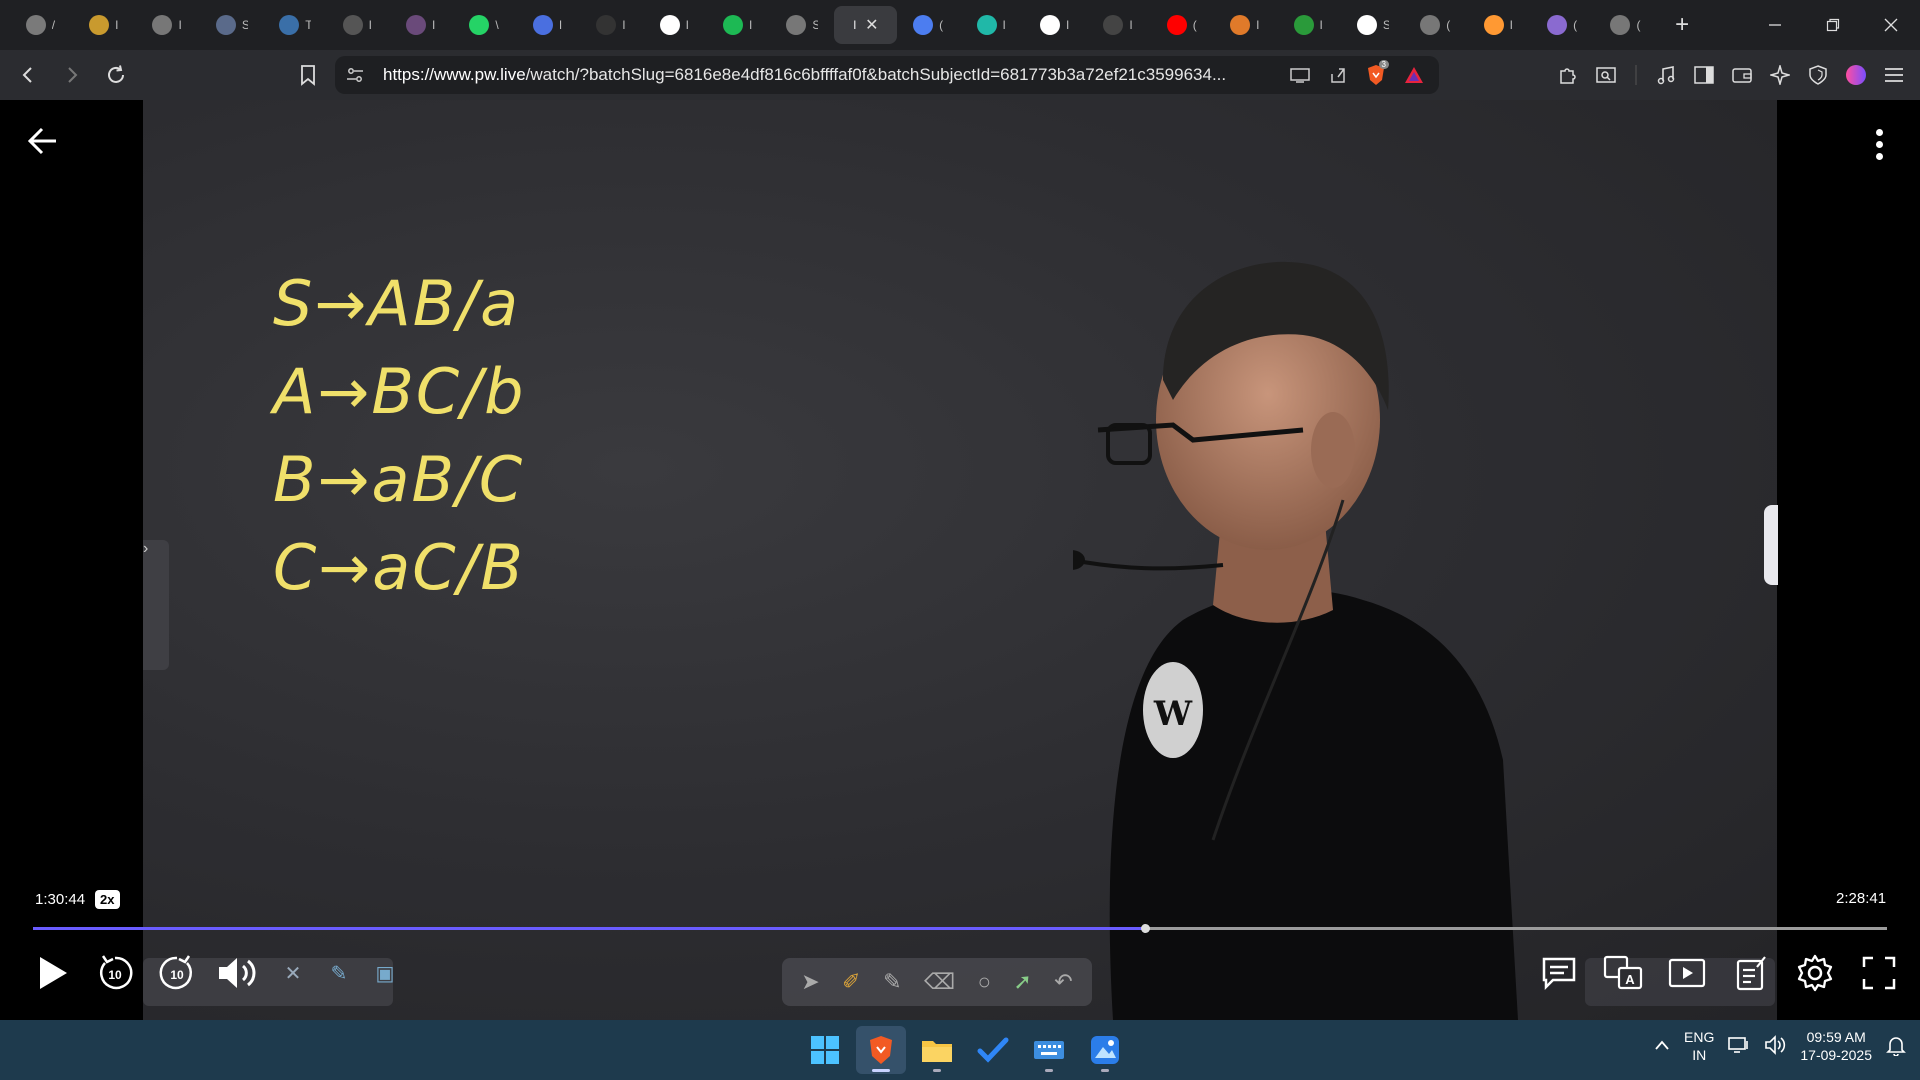 This screenshot has width=1920, height=1080. Describe the element at coordinates (937, 1050) in the screenshot. I see `taskbar-file-explorer` at that location.